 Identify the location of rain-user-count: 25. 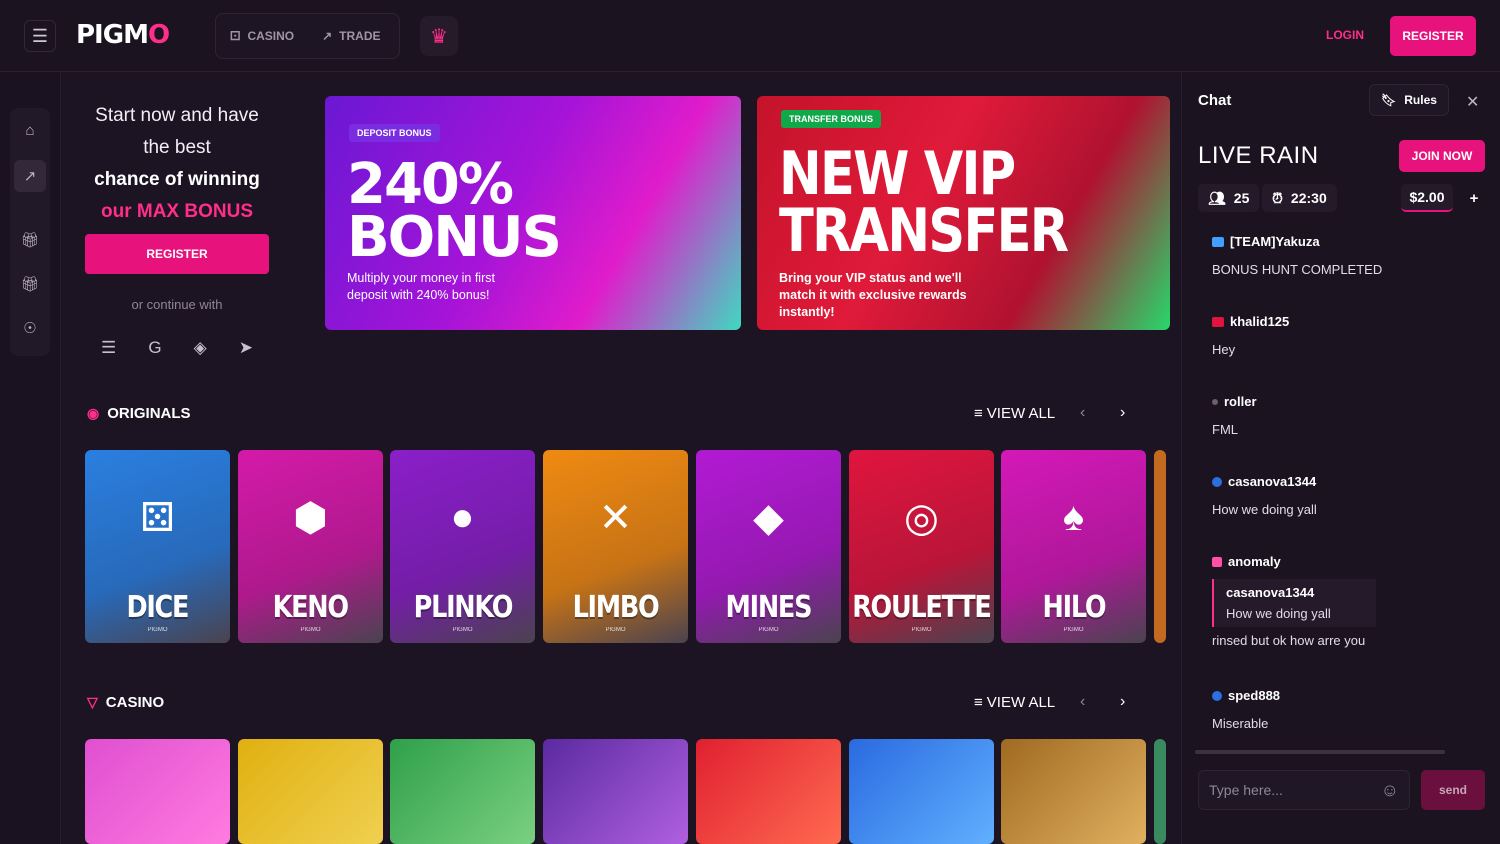
(1241, 198).